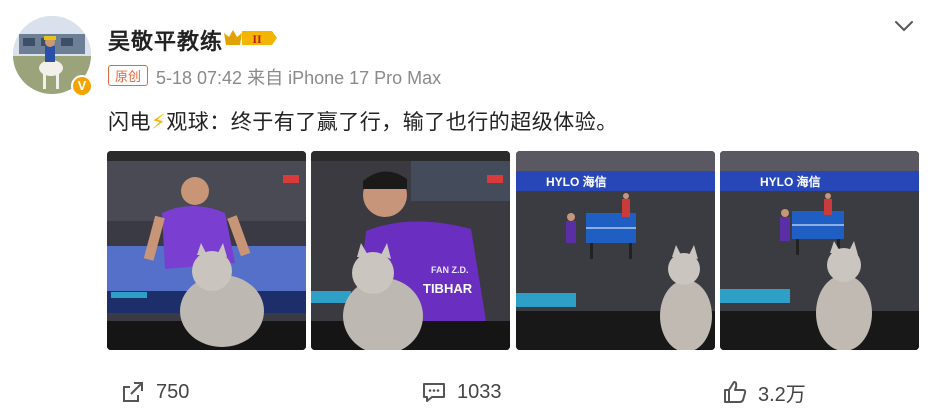 This screenshot has width=934, height=412. I want to click on like-button: 3.2万, so click(764, 392).